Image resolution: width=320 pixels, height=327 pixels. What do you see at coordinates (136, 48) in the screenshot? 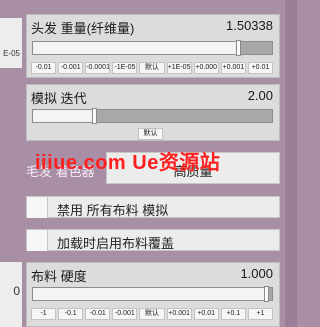
I see `hair-weight-slider-fill` at bounding box center [136, 48].